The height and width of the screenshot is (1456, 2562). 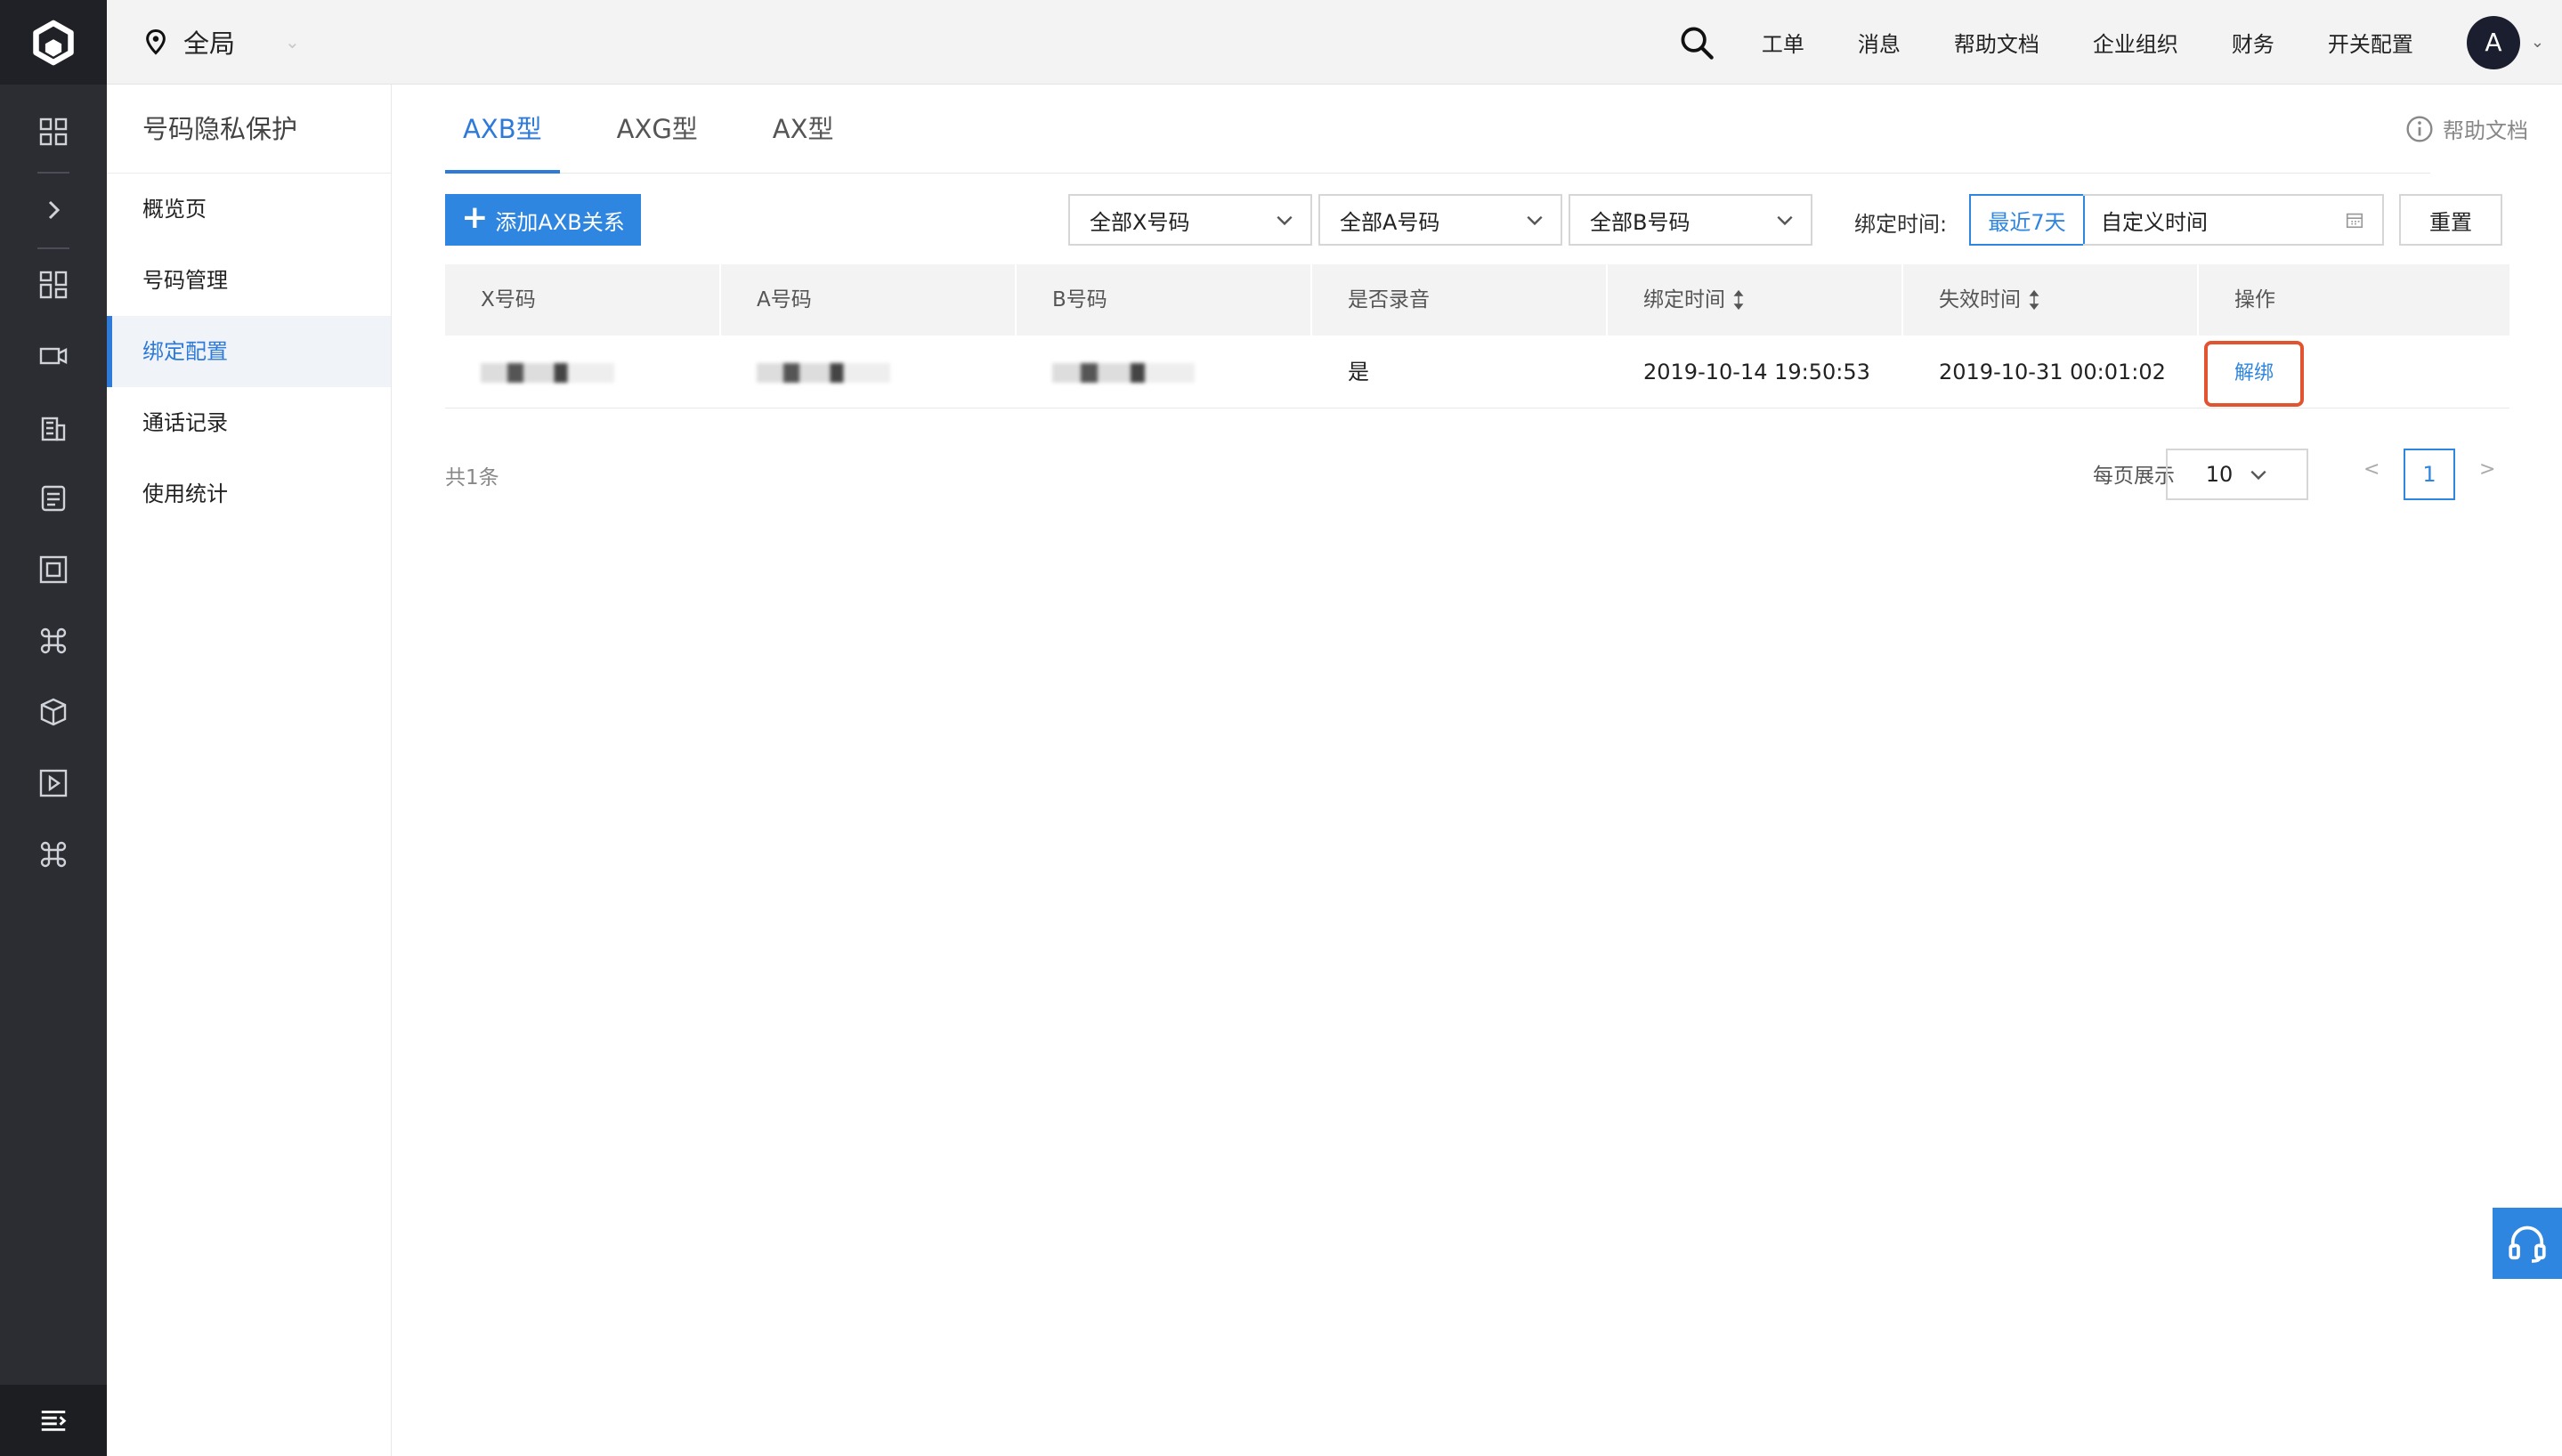 What do you see at coordinates (2253, 42) in the screenshot?
I see `nav-finance: 财务` at bounding box center [2253, 42].